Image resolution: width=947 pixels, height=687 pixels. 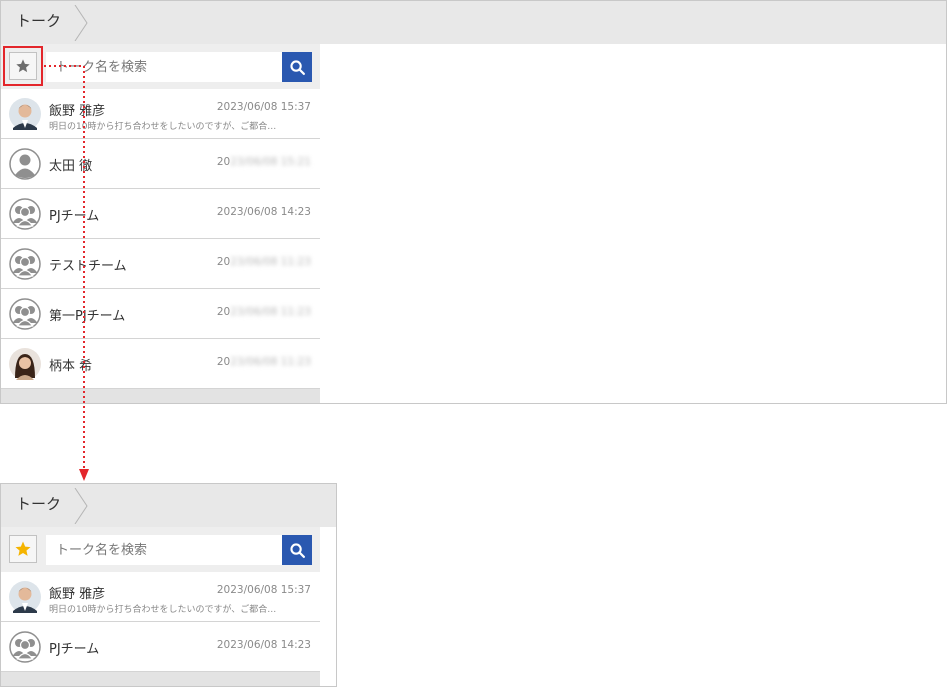 I want to click on talk-name: テストチーム, so click(x=88, y=266).